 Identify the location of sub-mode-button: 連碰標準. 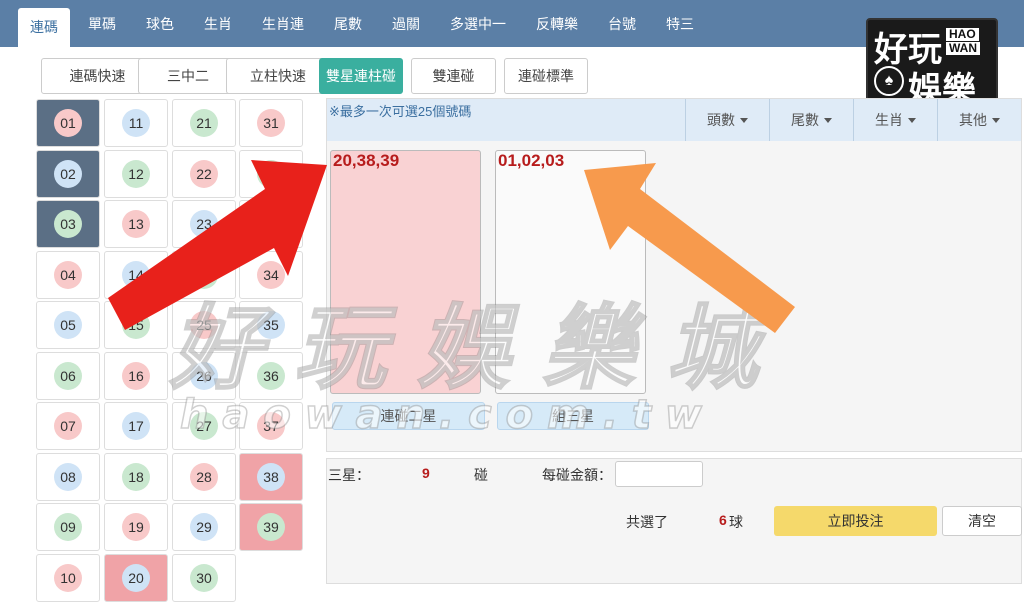
(546, 76).